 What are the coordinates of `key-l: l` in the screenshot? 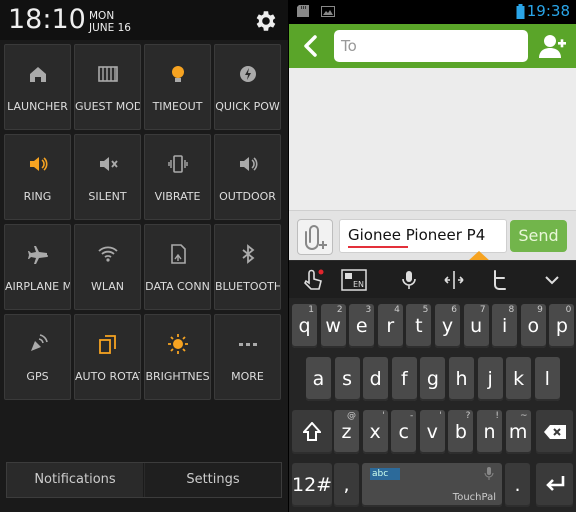 It's located at (547, 379).